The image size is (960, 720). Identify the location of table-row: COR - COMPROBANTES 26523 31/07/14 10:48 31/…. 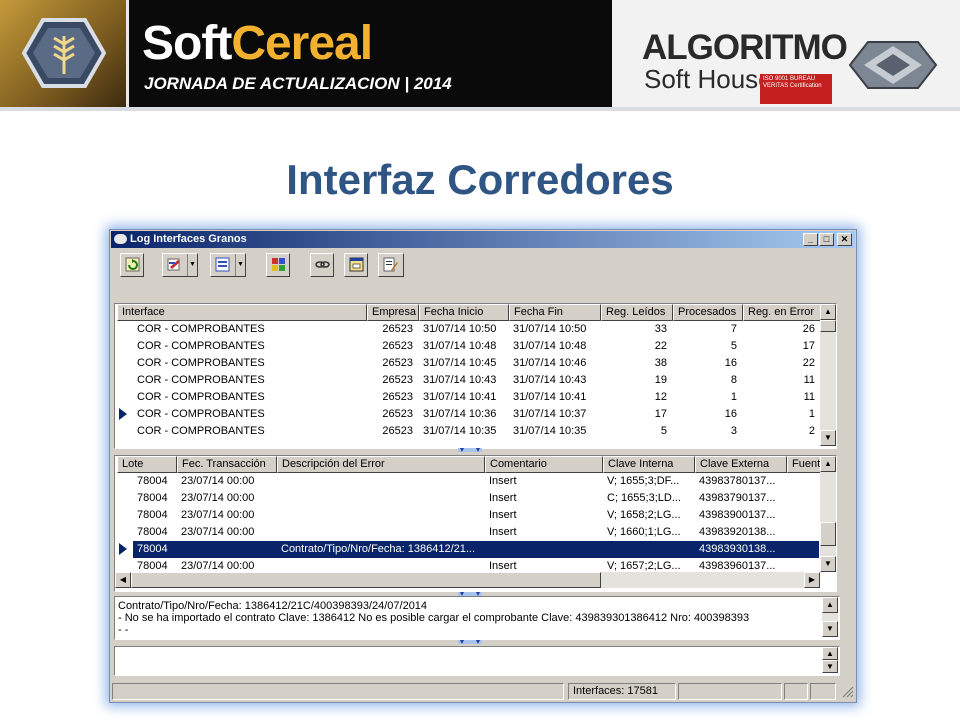
(468, 346).